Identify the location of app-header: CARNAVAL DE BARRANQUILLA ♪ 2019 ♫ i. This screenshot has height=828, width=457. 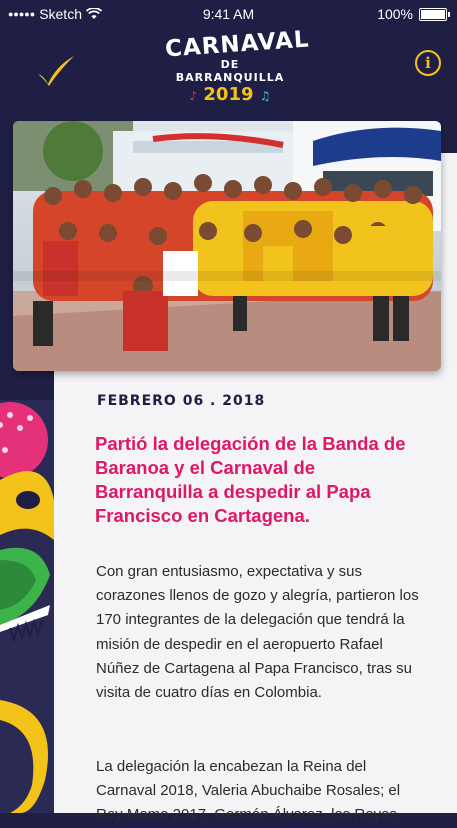
(228, 74).